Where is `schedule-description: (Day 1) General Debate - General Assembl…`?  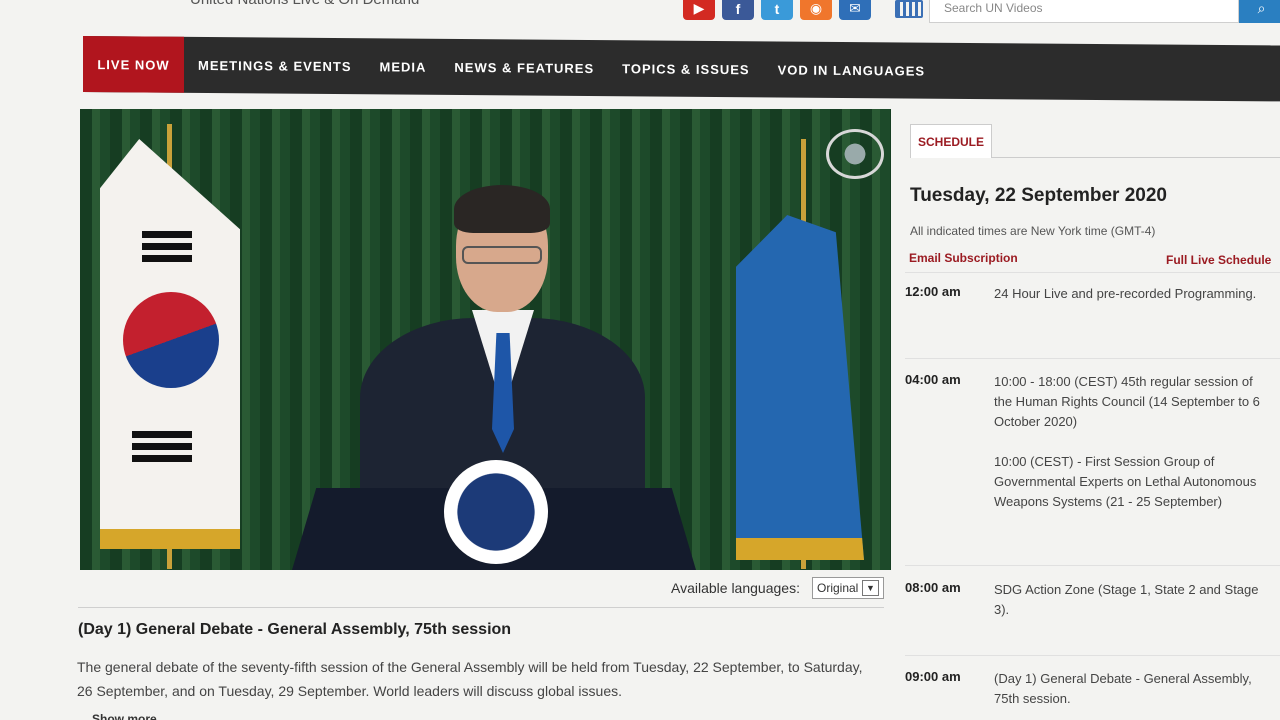 schedule-description: (Day 1) General Debate - General Assembl… is located at coordinates (1134, 689).